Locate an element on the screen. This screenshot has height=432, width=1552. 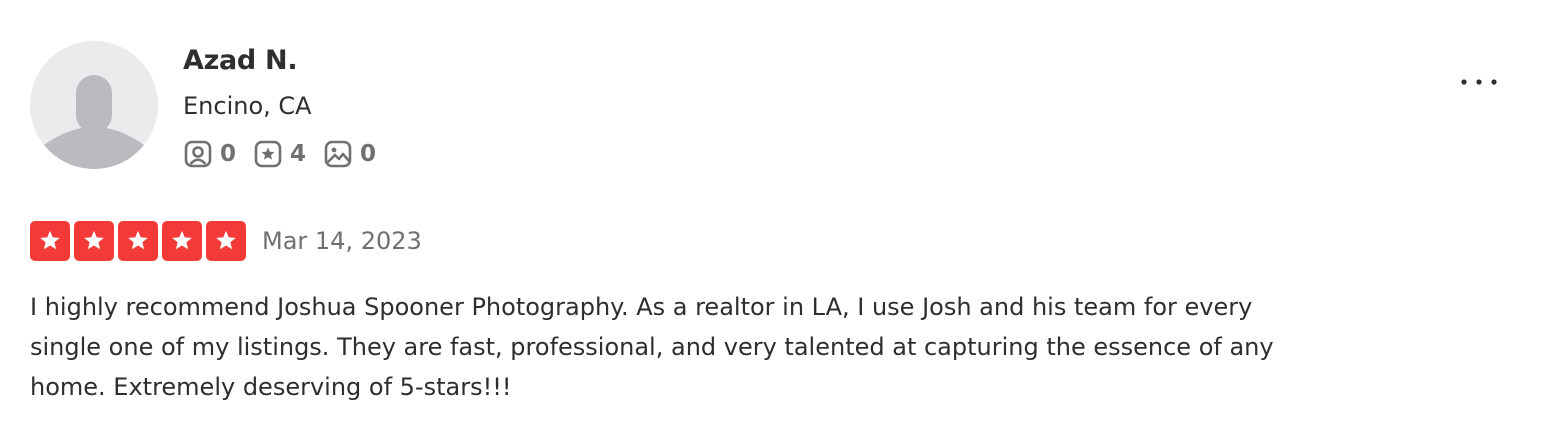
avatar is located at coordinates (94, 105).